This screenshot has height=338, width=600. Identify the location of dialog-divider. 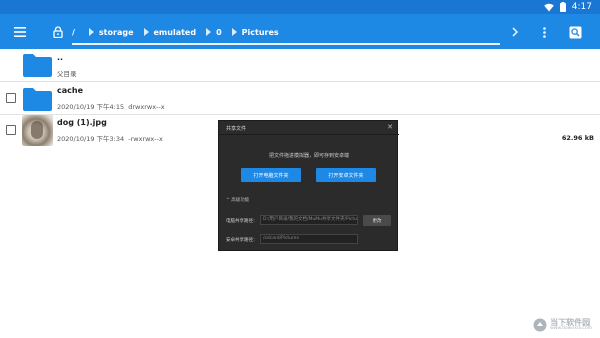
(309, 134).